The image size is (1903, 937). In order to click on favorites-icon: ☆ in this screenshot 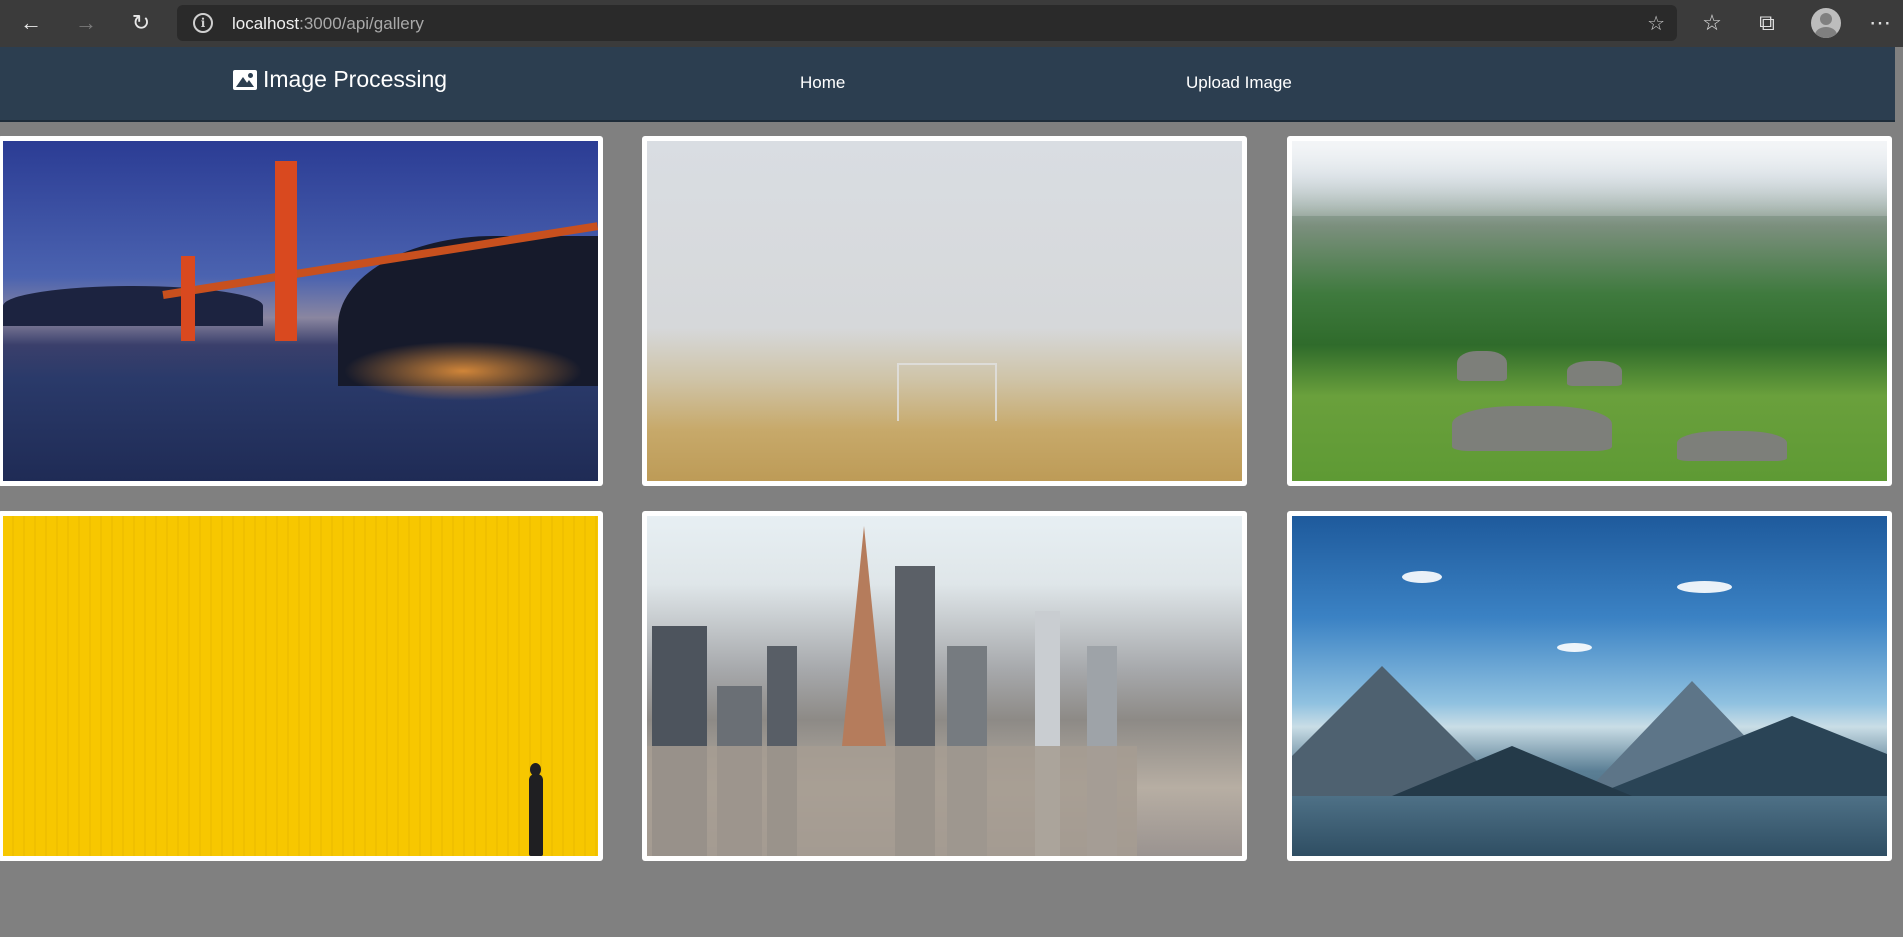, I will do `click(1712, 23)`.